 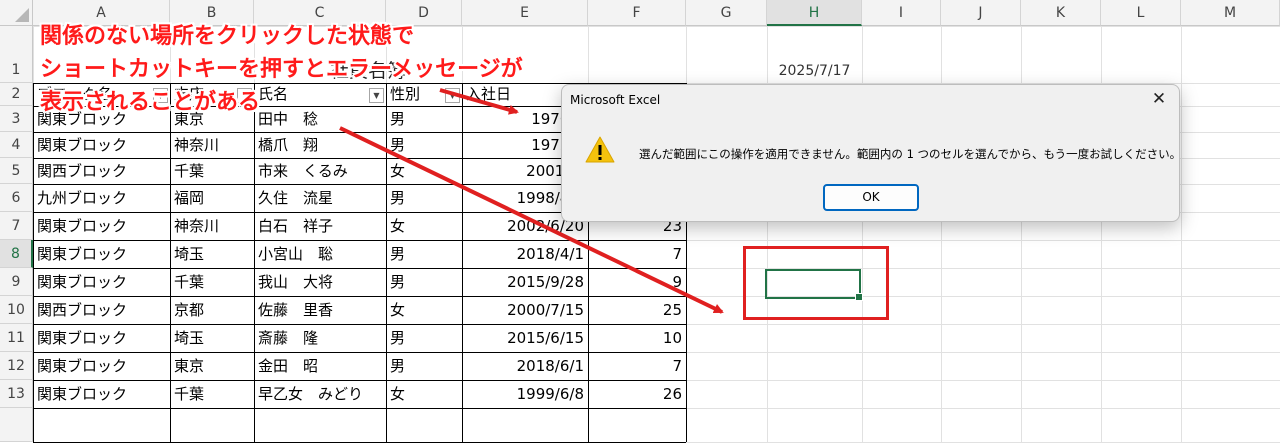 I want to click on cell-block: 九州ブロック, so click(x=101, y=198).